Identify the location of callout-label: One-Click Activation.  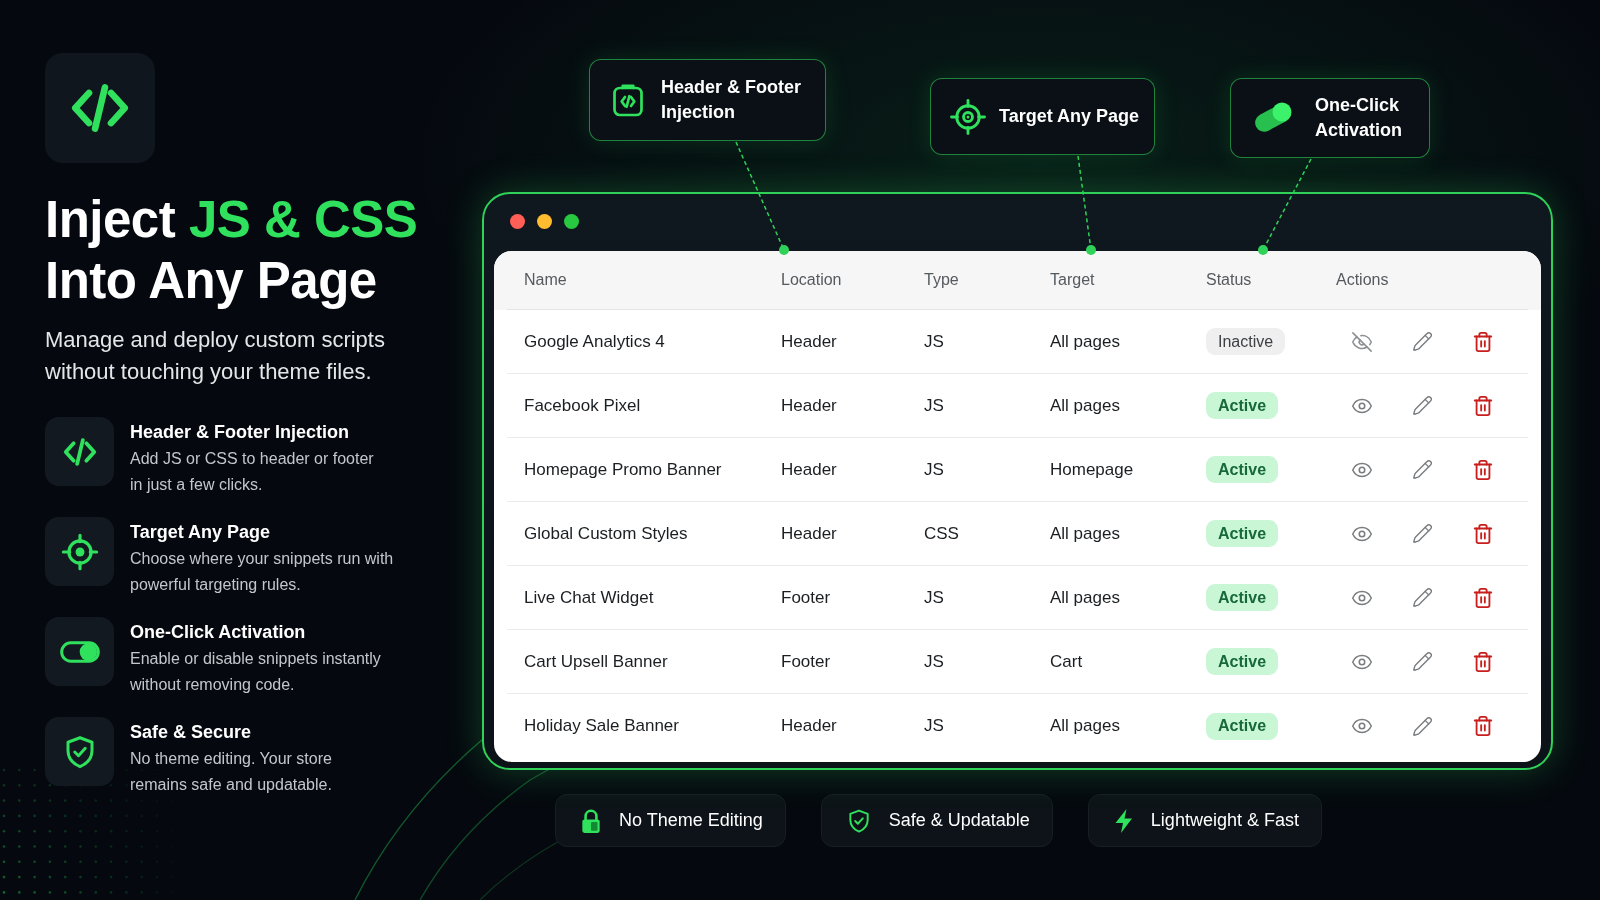
(1358, 118).